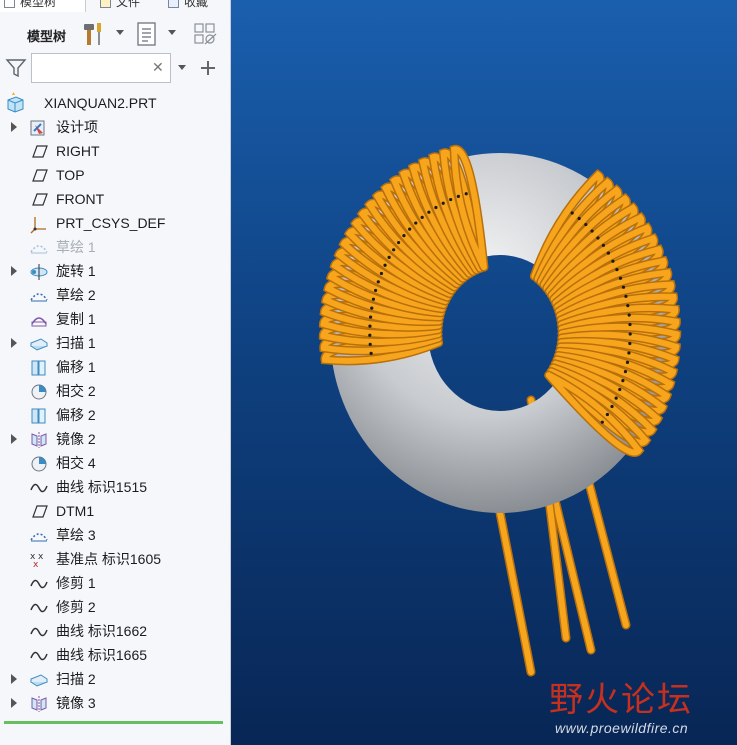 The image size is (737, 745). What do you see at coordinates (158, 67) in the screenshot?
I see `close-icon: ✕` at bounding box center [158, 67].